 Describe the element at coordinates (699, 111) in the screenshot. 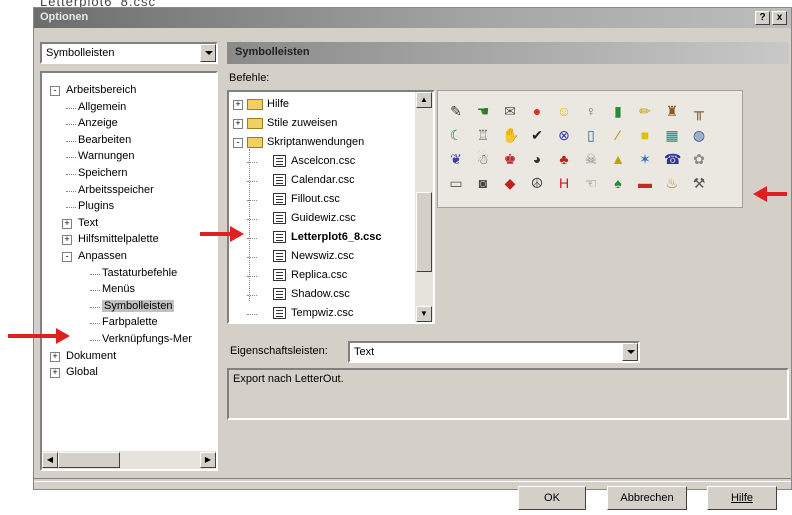

I see `table-icon: ╥` at that location.